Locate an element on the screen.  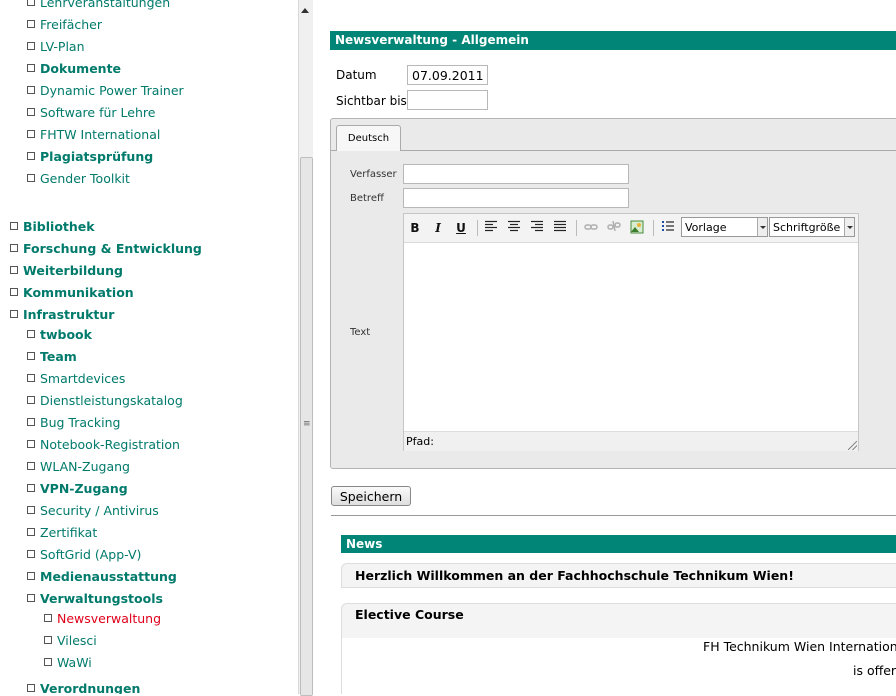
bold-button: B is located at coordinates (415, 228).